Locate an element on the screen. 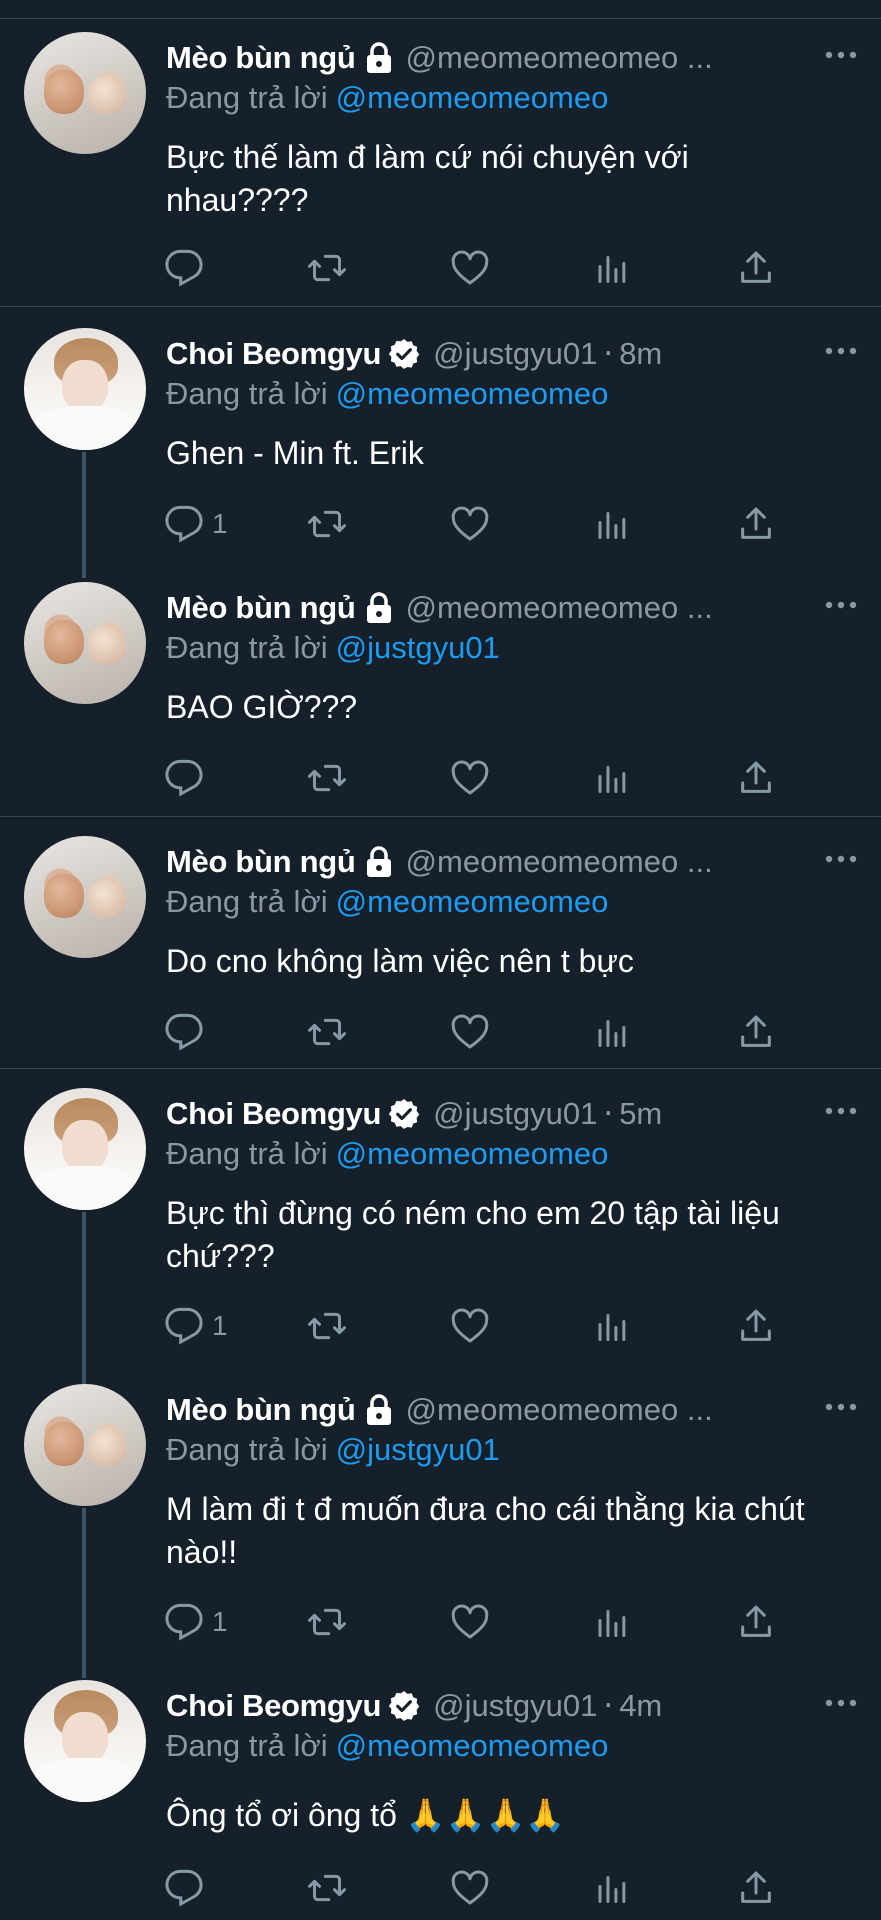 The height and width of the screenshot is (1920, 881). timestamp: 4m is located at coordinates (640, 1706).